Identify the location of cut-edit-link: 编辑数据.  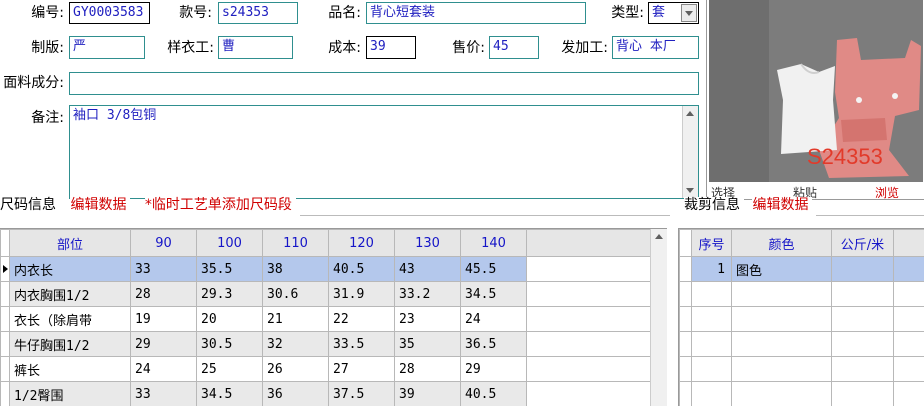
(782, 205).